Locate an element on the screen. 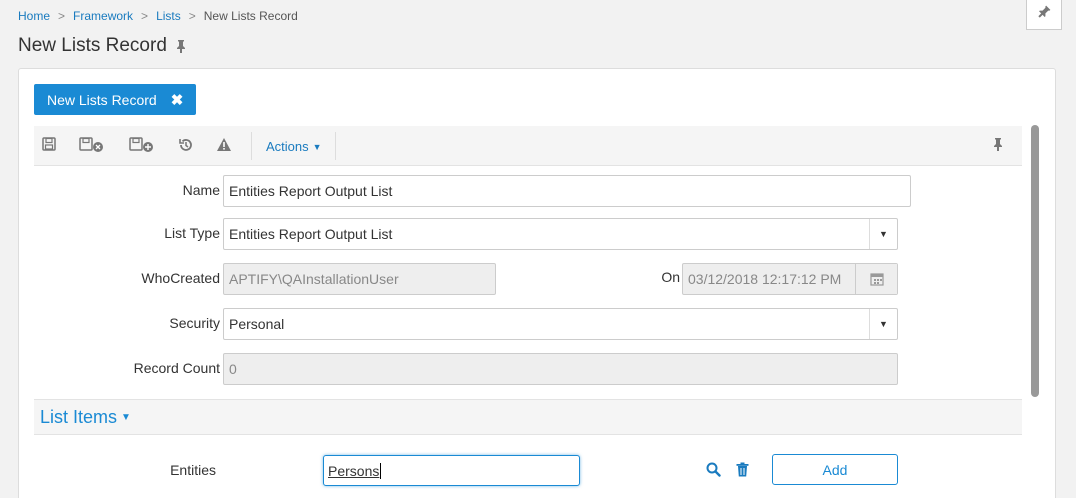  who-created-label: WhoCreated is located at coordinates (180, 278).